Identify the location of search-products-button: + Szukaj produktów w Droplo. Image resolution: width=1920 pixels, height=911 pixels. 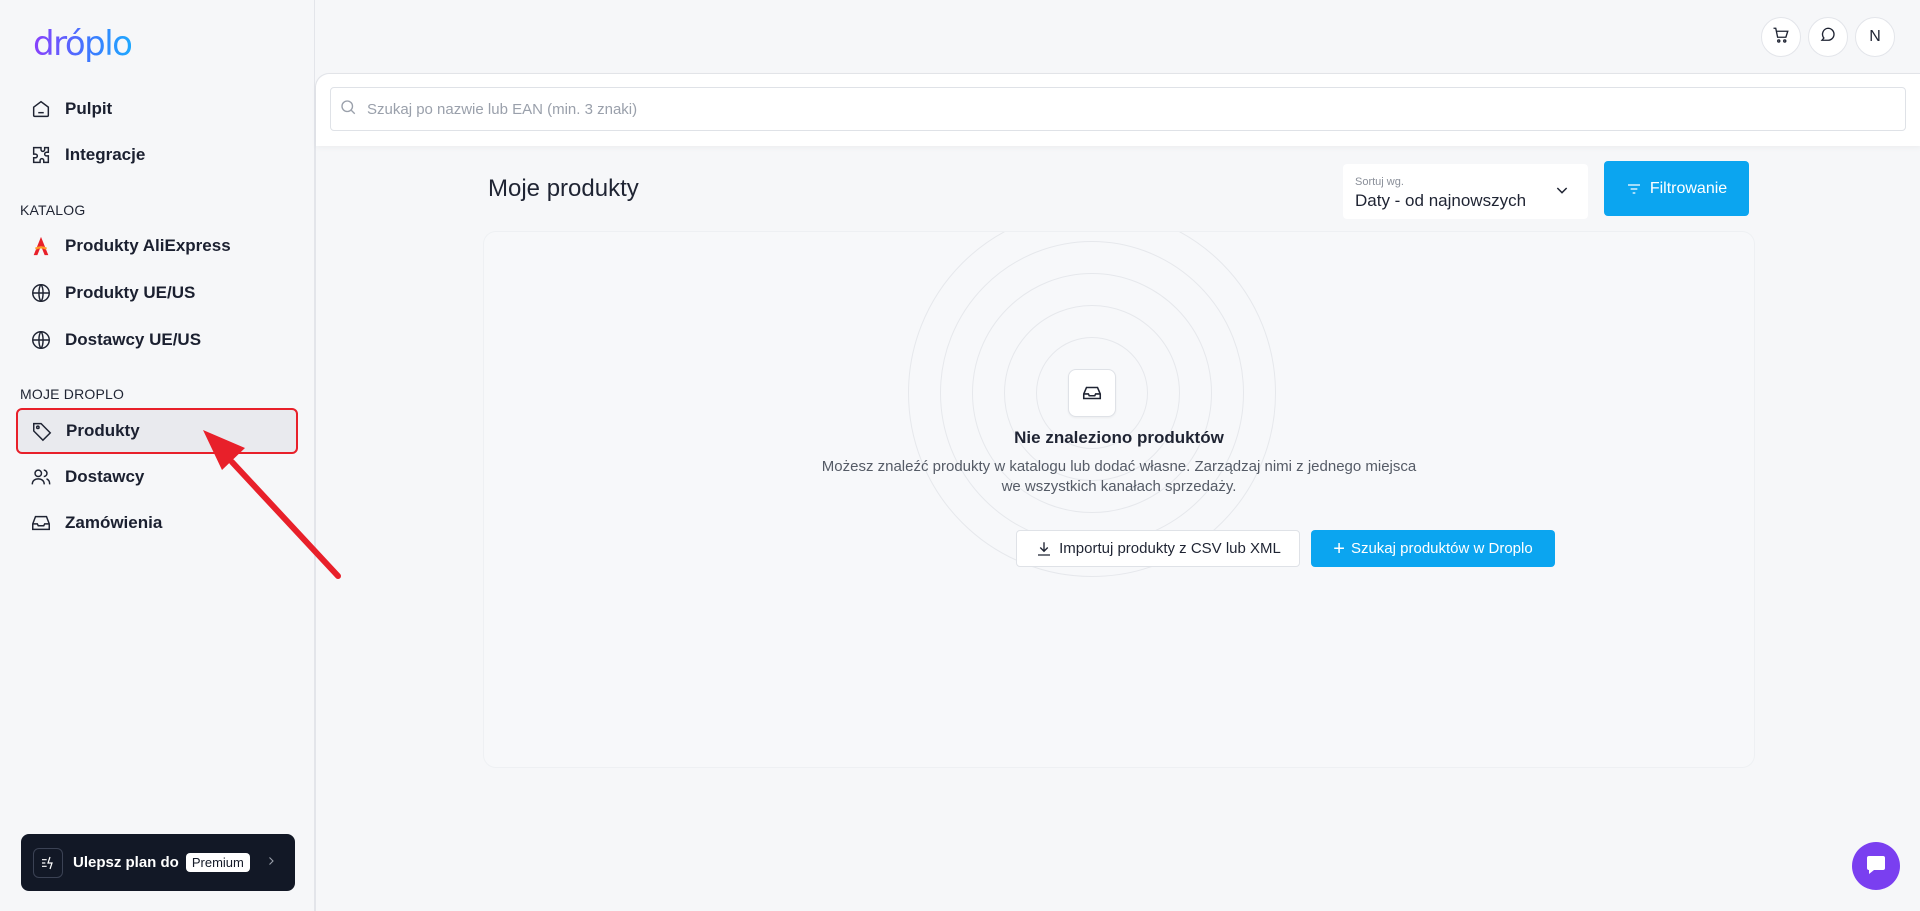
(1433, 548).